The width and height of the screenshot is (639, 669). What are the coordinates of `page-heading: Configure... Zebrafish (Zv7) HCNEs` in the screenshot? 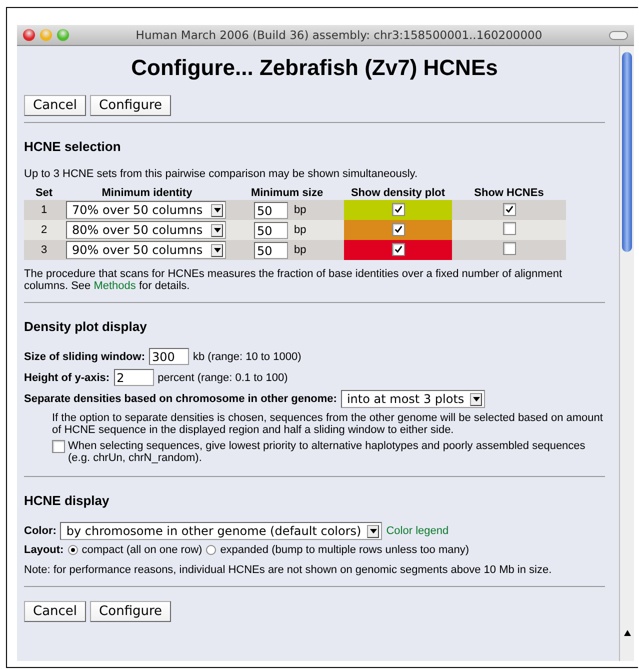 It's located at (314, 68).